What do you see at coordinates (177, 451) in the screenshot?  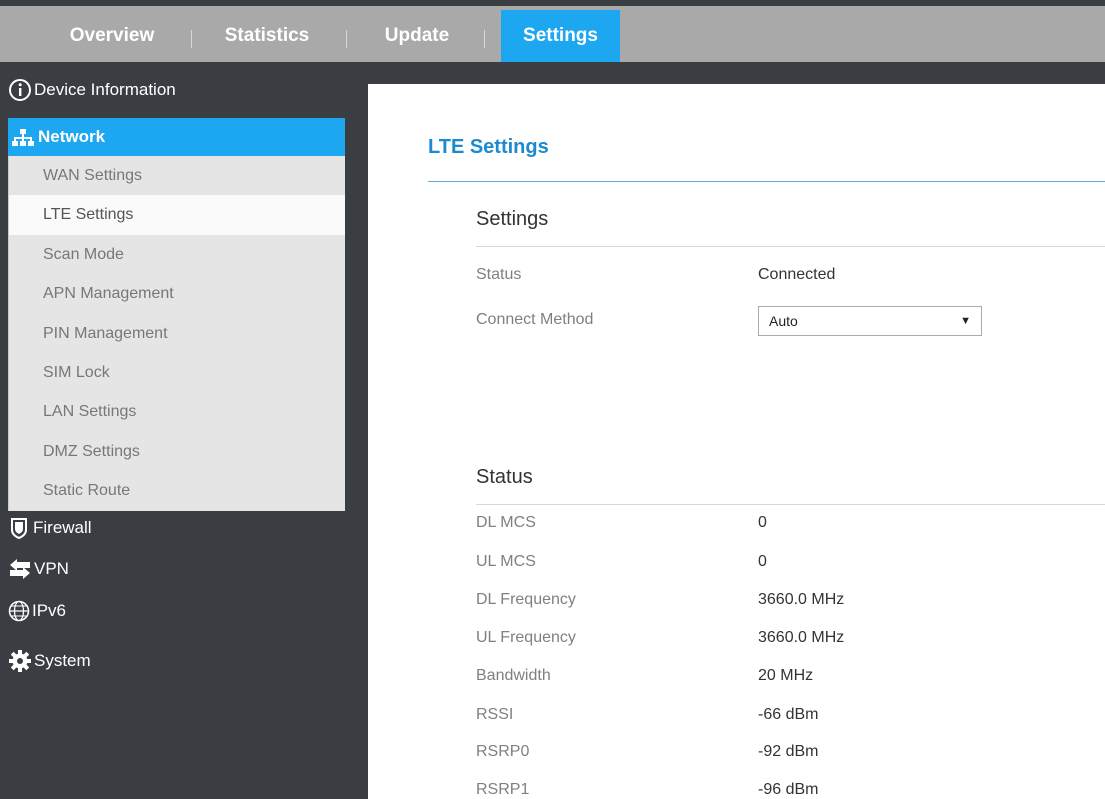 I see `submenu-dmz-settings: DMZ Settings` at bounding box center [177, 451].